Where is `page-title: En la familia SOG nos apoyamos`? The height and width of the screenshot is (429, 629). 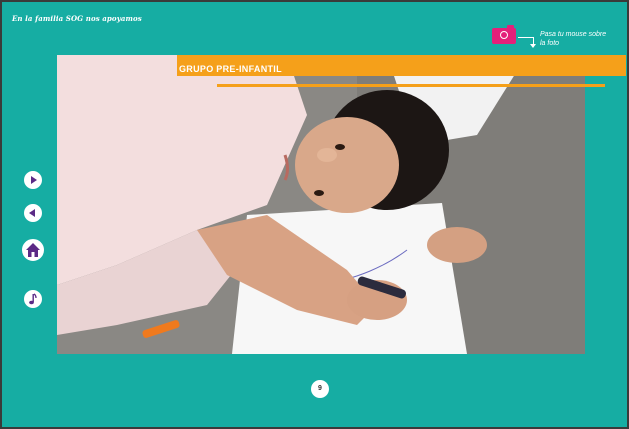 page-title: En la familia SOG nos apoyamos is located at coordinates (77, 18).